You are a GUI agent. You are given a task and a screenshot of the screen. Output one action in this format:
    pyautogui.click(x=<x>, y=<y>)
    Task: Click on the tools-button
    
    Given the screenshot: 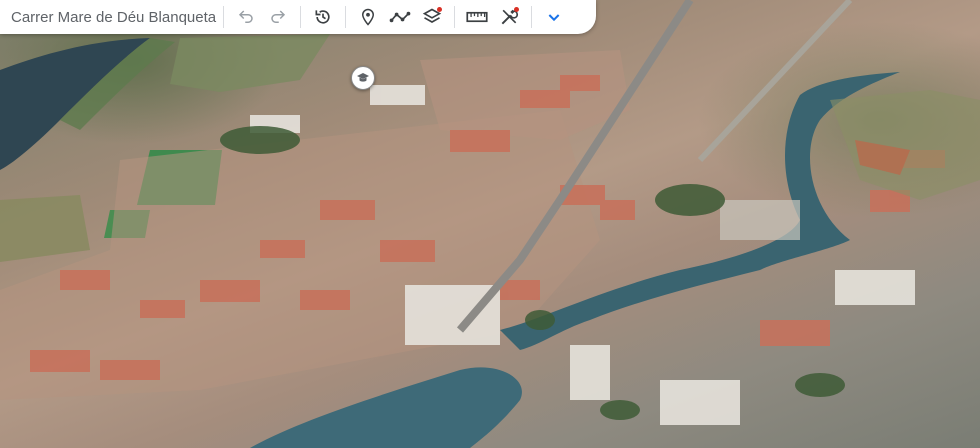 What is the action you would take?
    pyautogui.click(x=509, y=17)
    